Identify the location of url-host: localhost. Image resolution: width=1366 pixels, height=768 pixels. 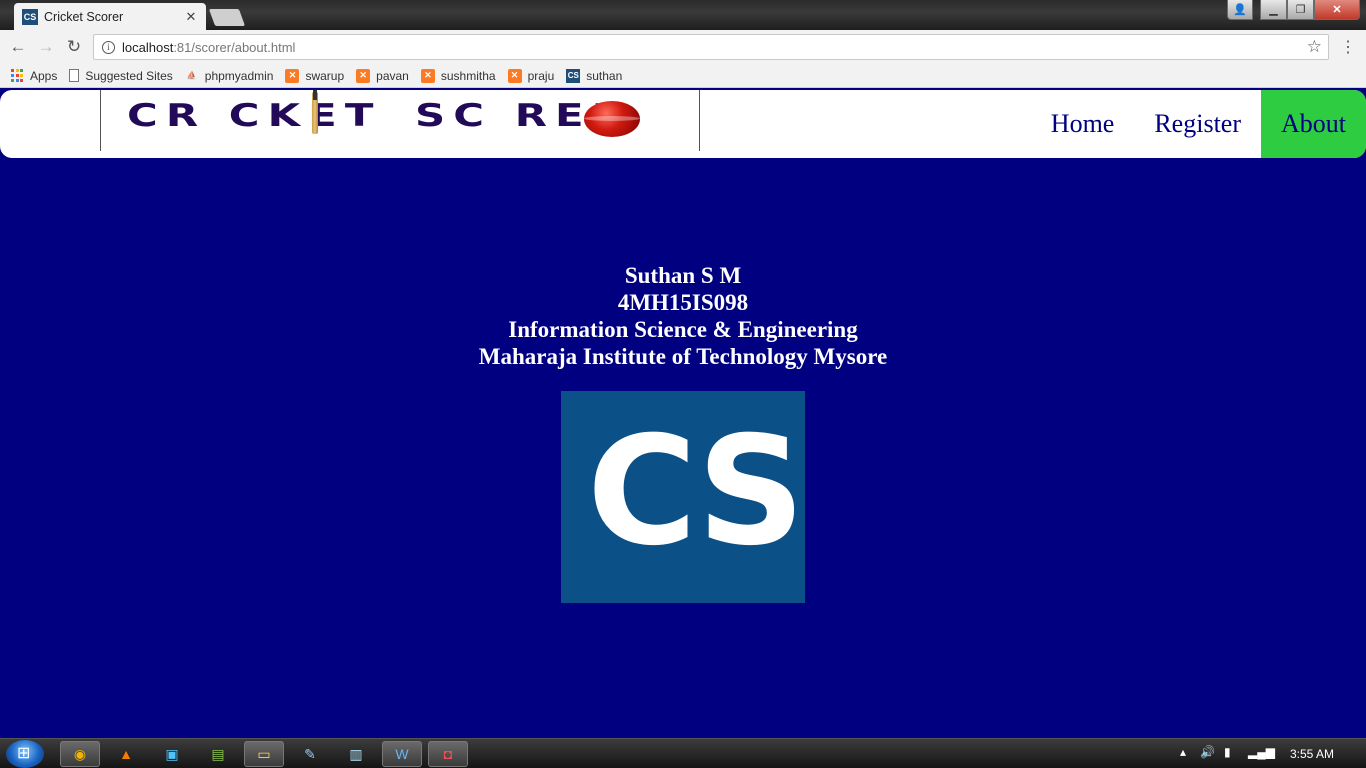
(148, 47).